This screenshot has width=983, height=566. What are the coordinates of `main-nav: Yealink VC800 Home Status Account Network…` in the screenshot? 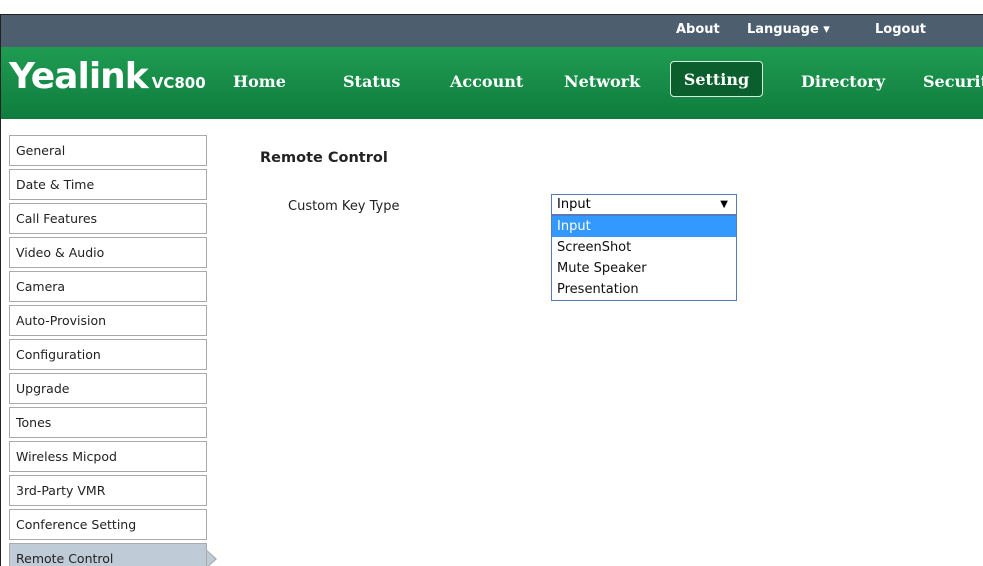 It's located at (492, 83).